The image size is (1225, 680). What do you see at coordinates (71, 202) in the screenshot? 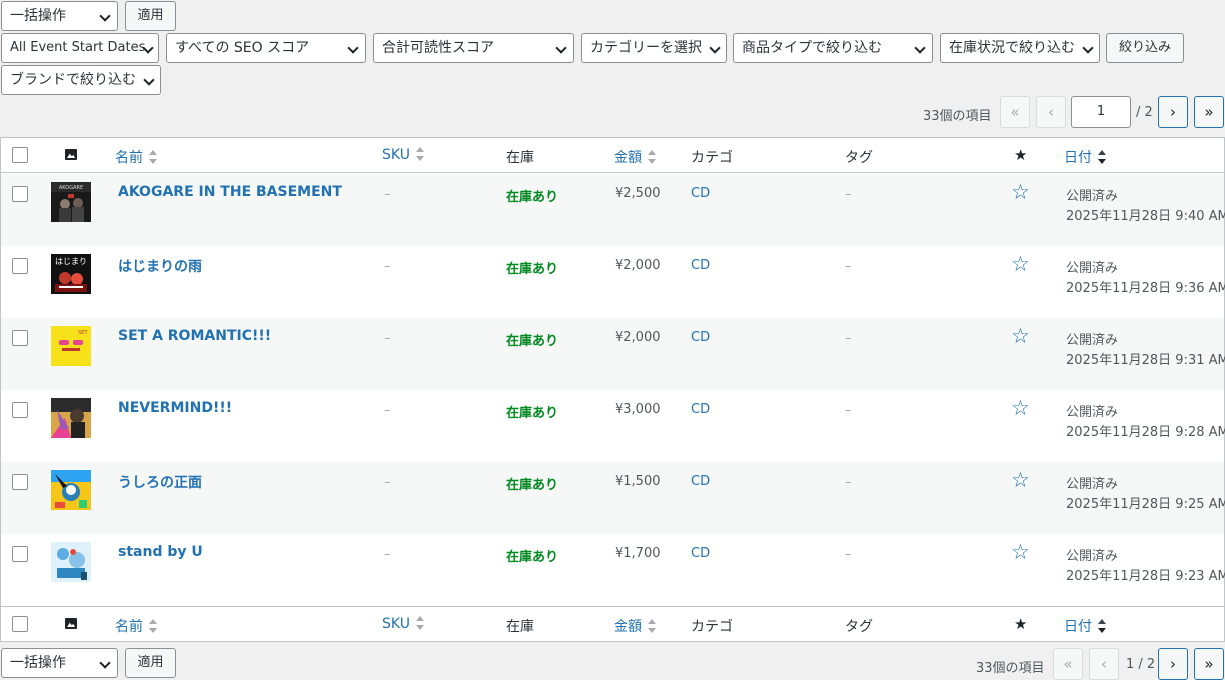
I see `product-thumbnail: AKOGARE` at bounding box center [71, 202].